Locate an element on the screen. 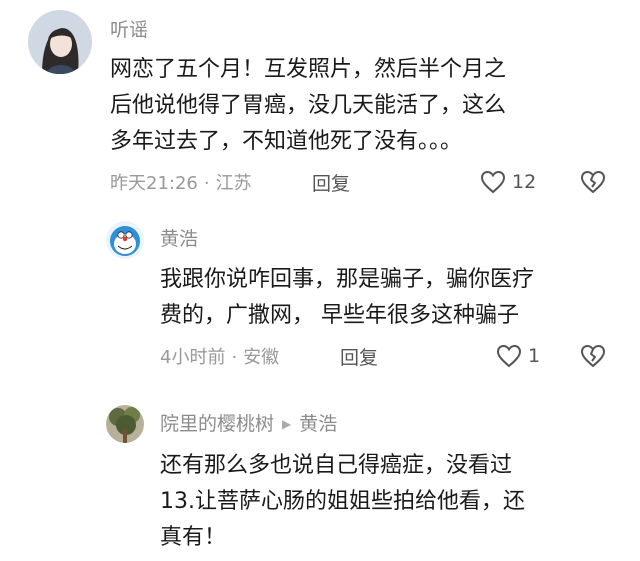 The width and height of the screenshot is (640, 561). reply-header: 院里的樱桃树 ▶ 黄浩 is located at coordinates (248, 424).